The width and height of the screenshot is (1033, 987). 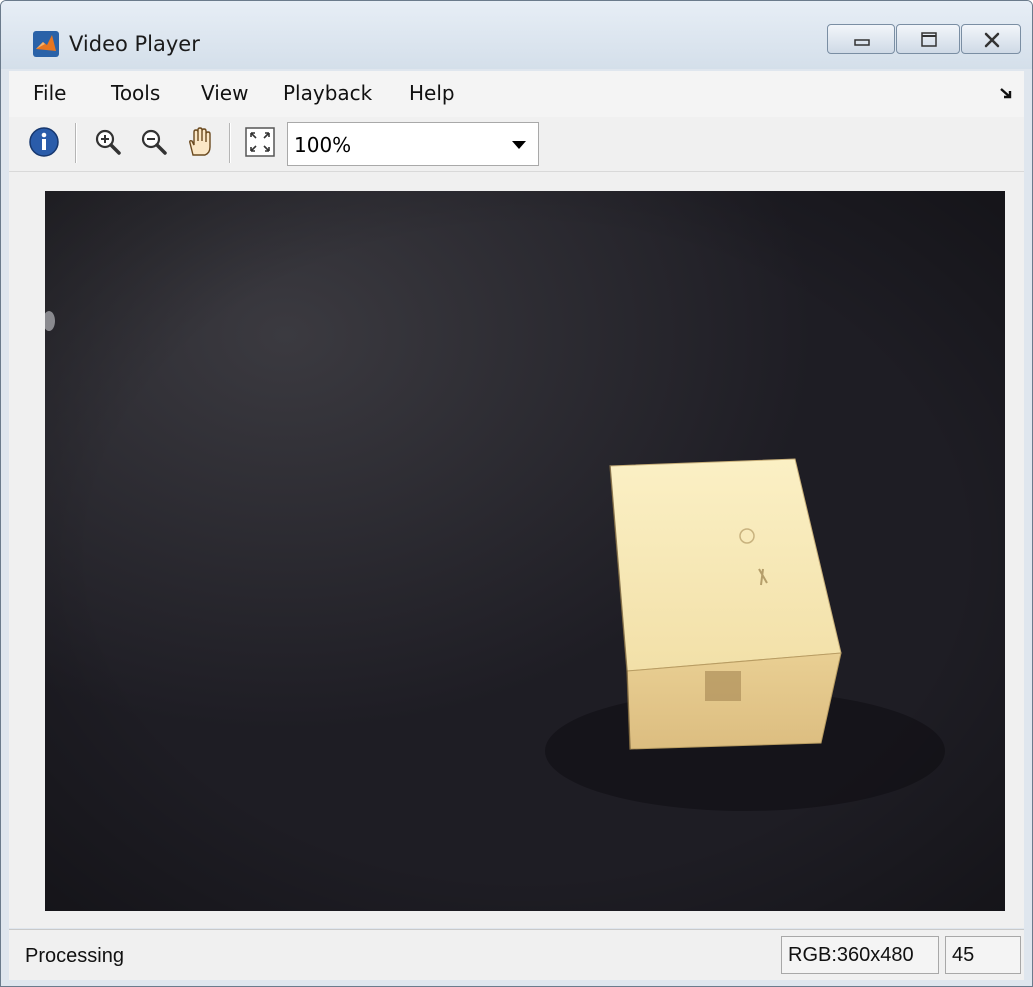 What do you see at coordinates (519, 145) in the screenshot?
I see `chevron-down-icon` at bounding box center [519, 145].